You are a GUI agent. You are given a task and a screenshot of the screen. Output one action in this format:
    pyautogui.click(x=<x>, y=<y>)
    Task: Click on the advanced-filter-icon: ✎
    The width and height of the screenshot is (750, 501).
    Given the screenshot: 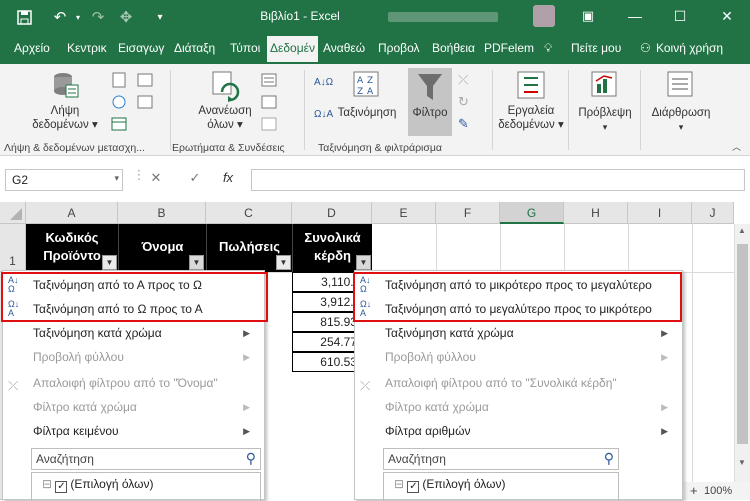 What is the action you would take?
    pyautogui.click(x=463, y=124)
    